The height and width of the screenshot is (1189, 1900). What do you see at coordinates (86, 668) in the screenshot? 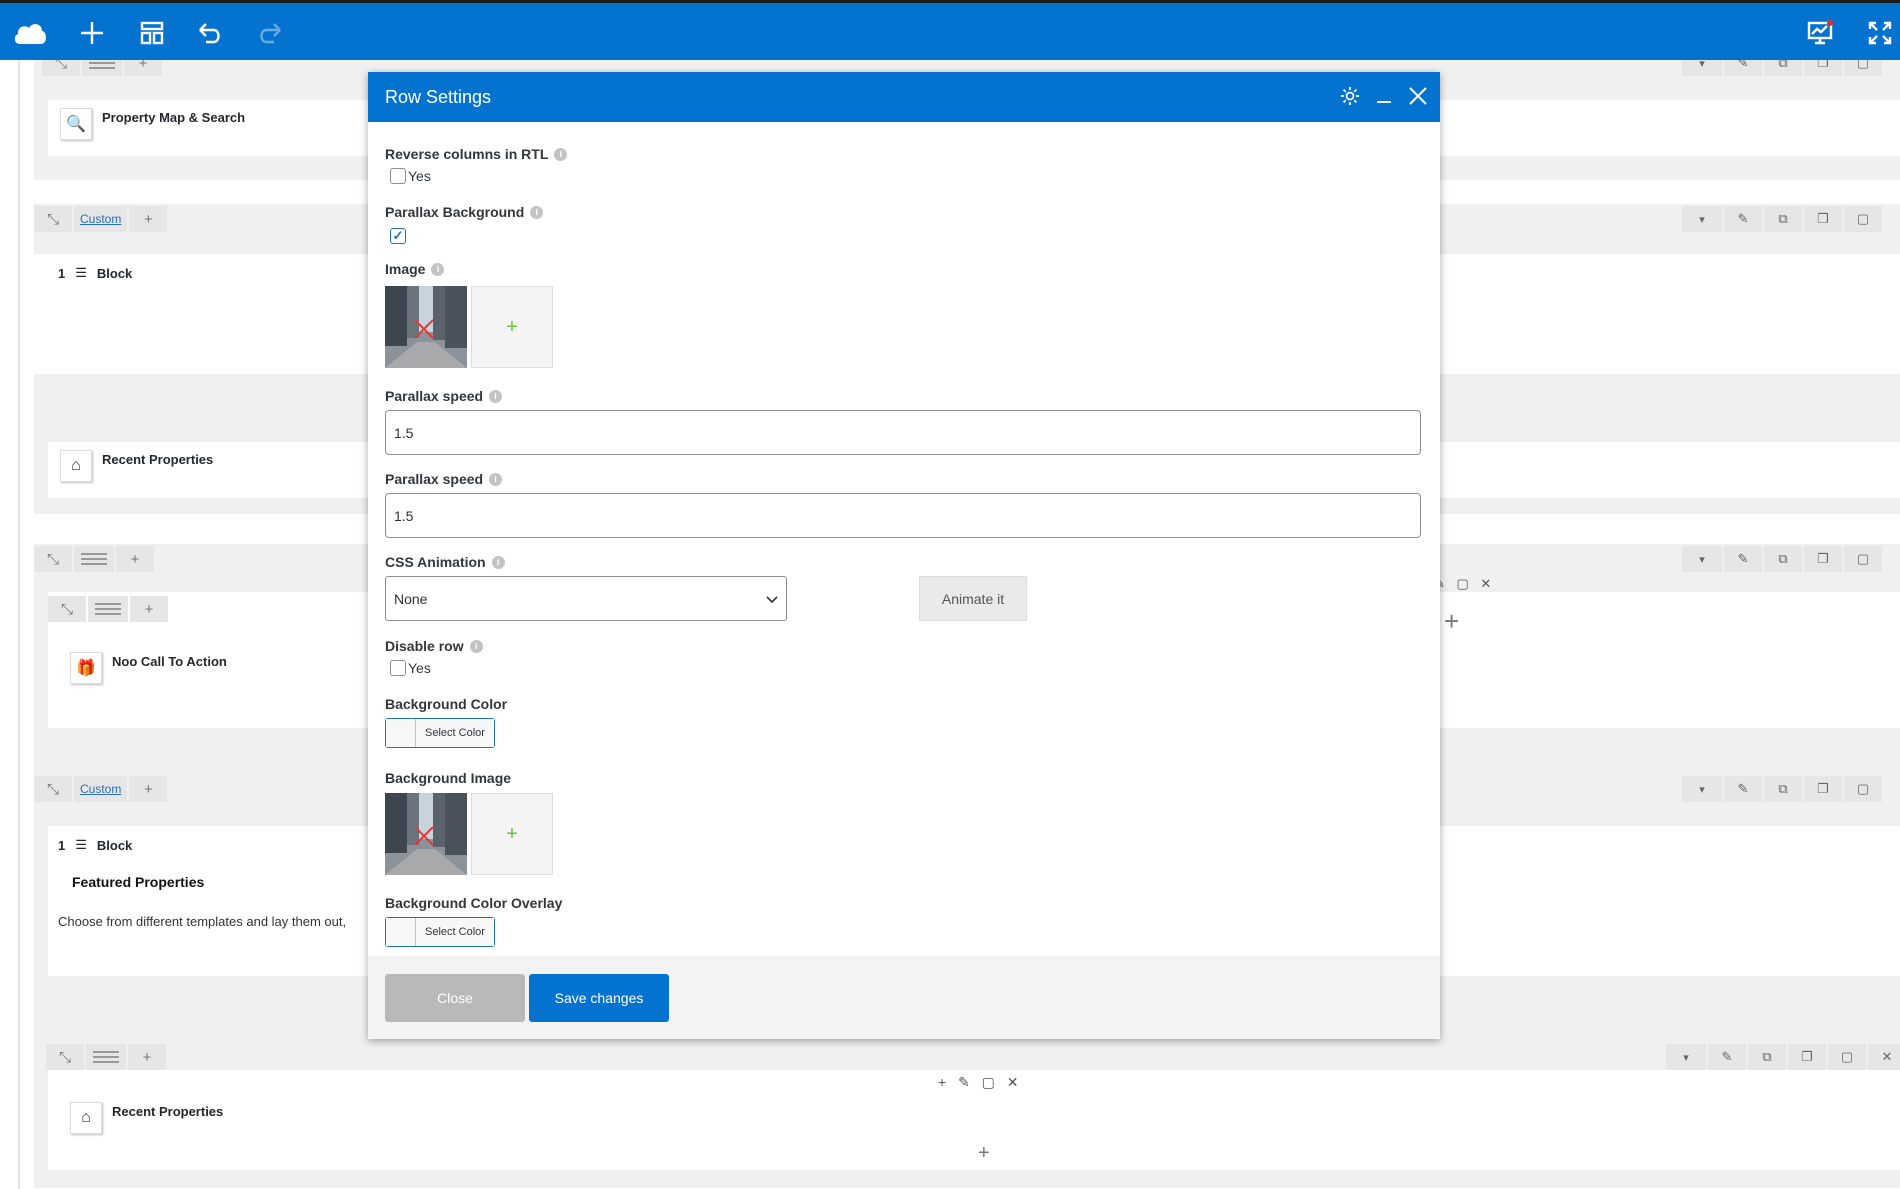
I see `gift-icon: 🎁` at bounding box center [86, 668].